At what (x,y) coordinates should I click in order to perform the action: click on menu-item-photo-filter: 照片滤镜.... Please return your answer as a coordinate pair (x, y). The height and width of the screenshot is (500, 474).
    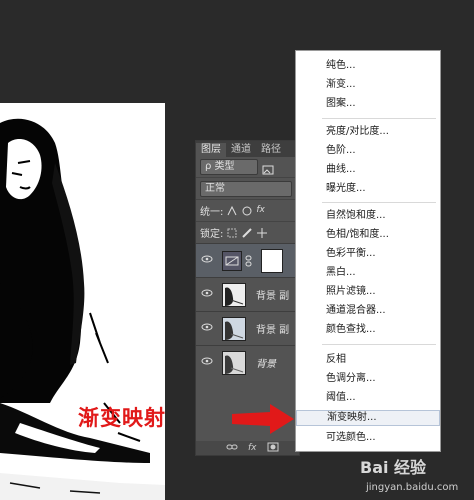
    Looking at the image, I should click on (368, 292).